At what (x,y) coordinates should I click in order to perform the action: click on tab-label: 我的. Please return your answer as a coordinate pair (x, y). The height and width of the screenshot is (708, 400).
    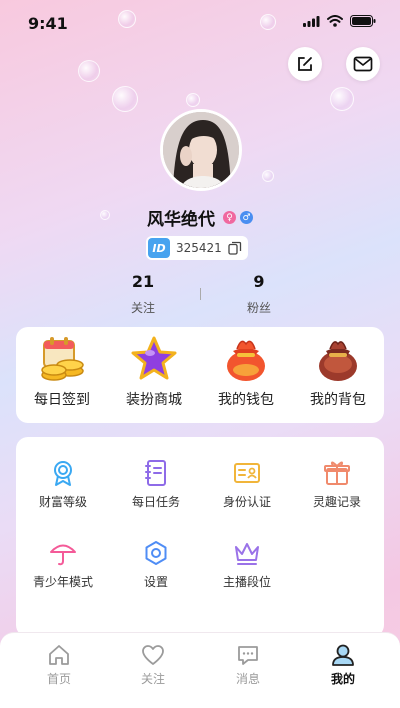
    Looking at the image, I should click on (342, 679).